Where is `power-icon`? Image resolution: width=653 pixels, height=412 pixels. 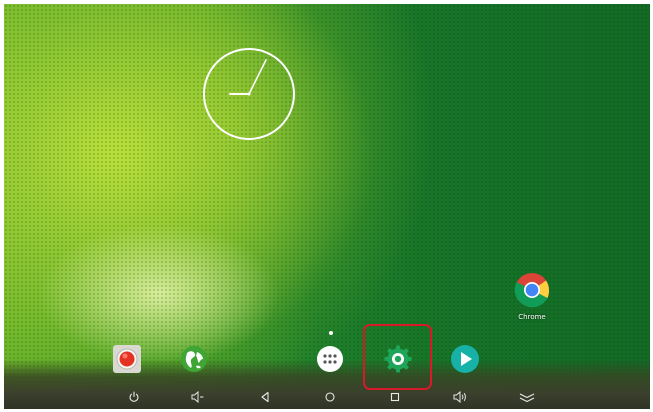
power-icon is located at coordinates (134, 396).